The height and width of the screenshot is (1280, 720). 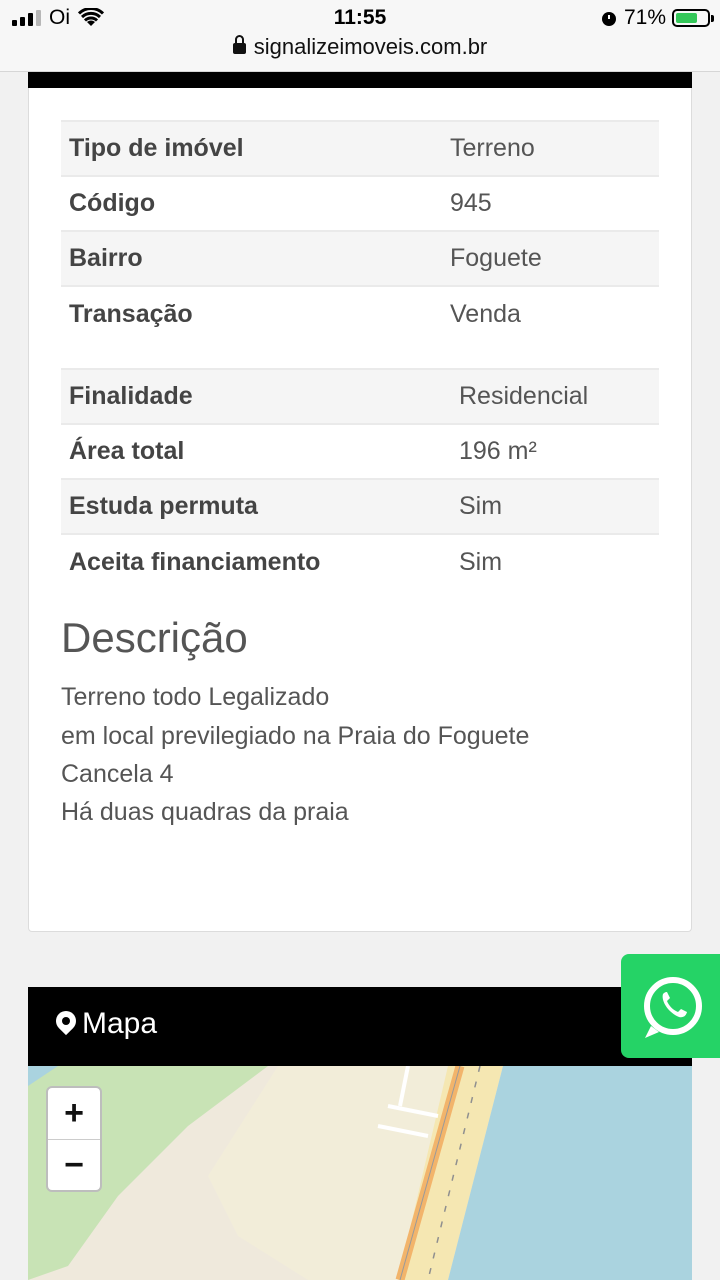 What do you see at coordinates (251, 148) in the screenshot?
I see `detail-label: Tipo de imóvel` at bounding box center [251, 148].